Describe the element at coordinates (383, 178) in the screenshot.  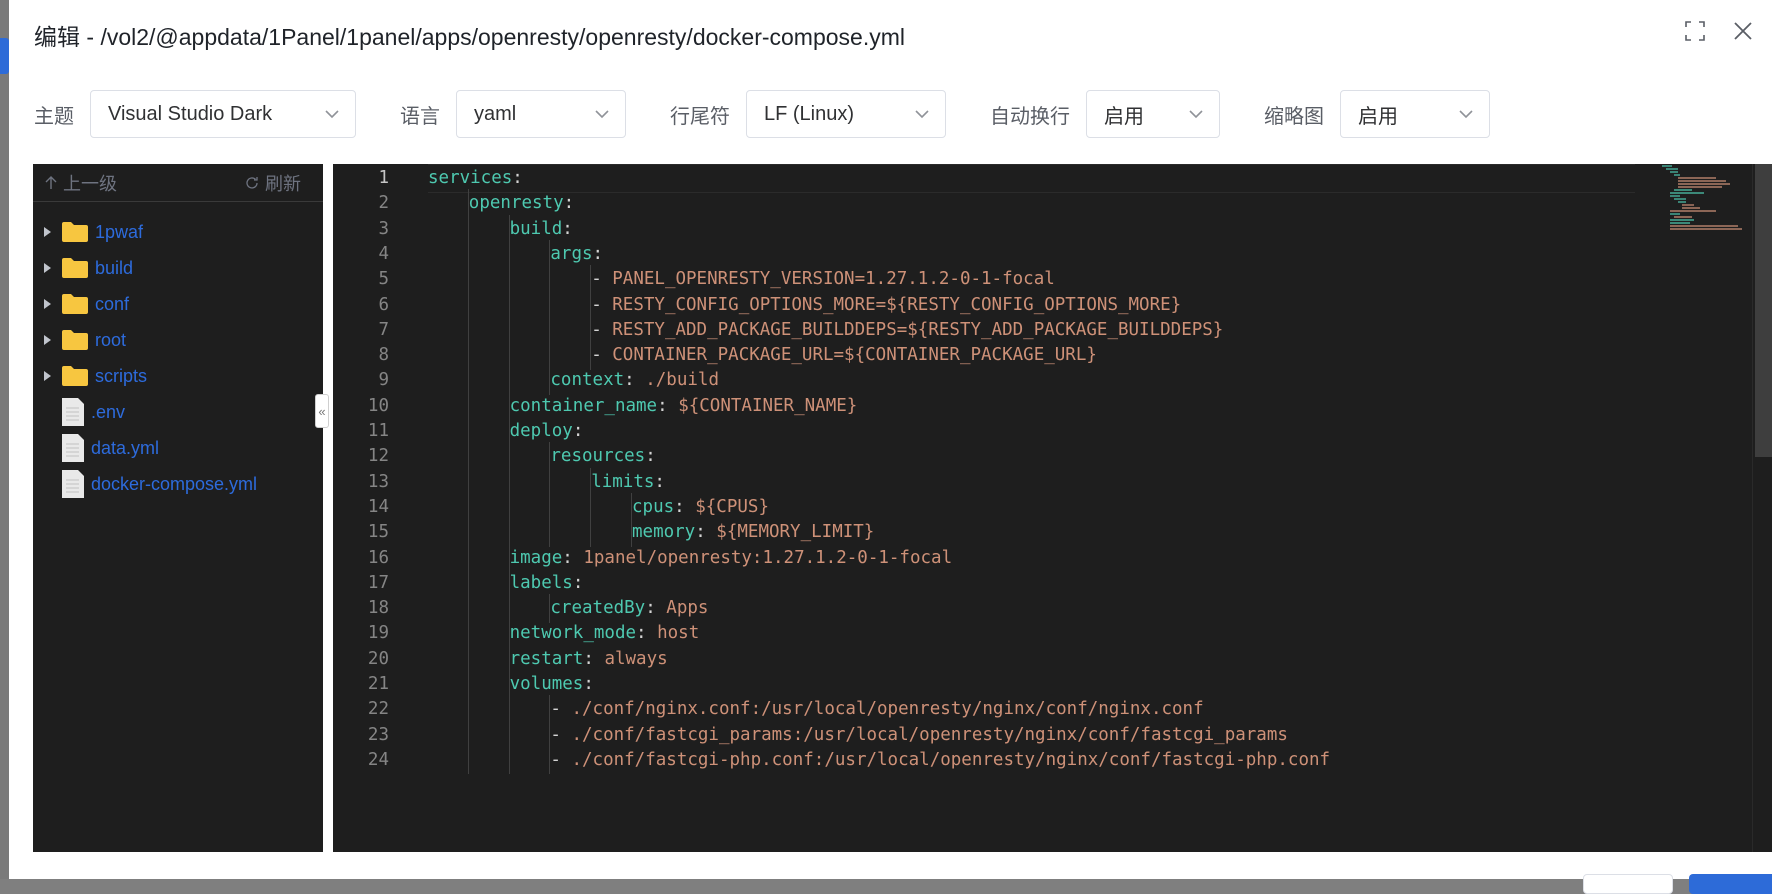
I see `line-number: 1` at that location.